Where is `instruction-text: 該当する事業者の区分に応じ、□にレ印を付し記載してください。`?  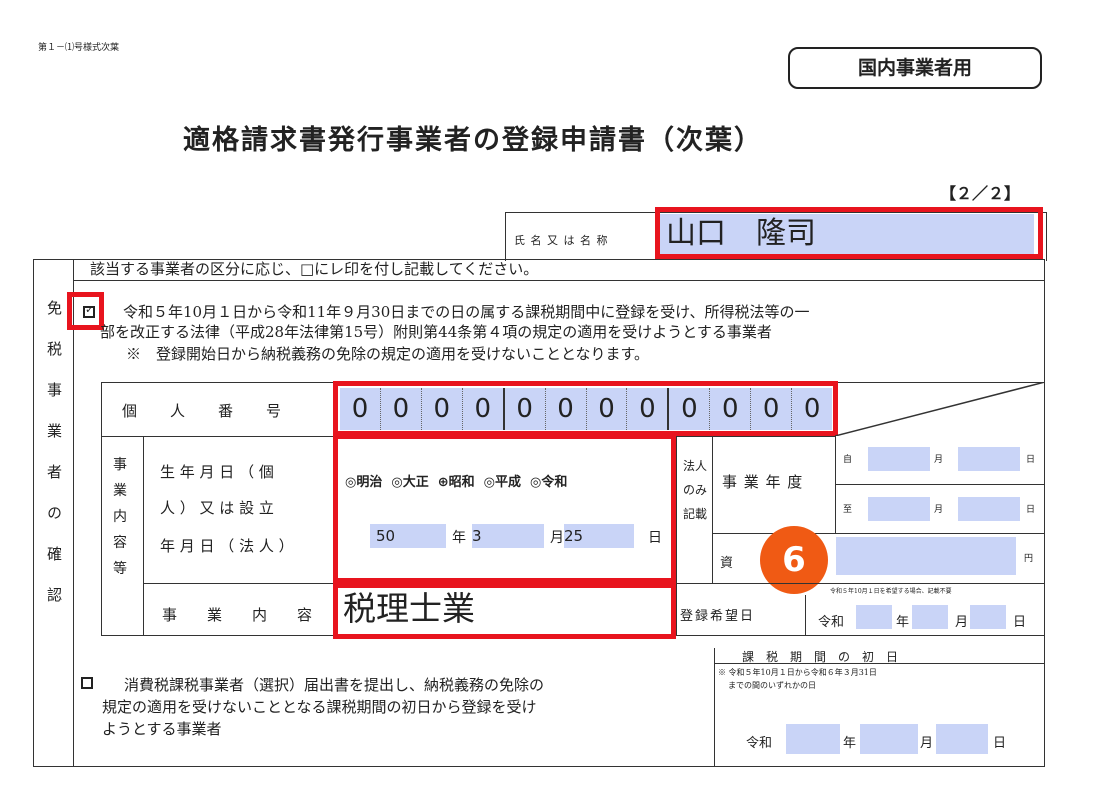
instruction-text: 該当する事業者の区分に応じ、□にレ印を付し記載してください。 is located at coordinates (314, 269).